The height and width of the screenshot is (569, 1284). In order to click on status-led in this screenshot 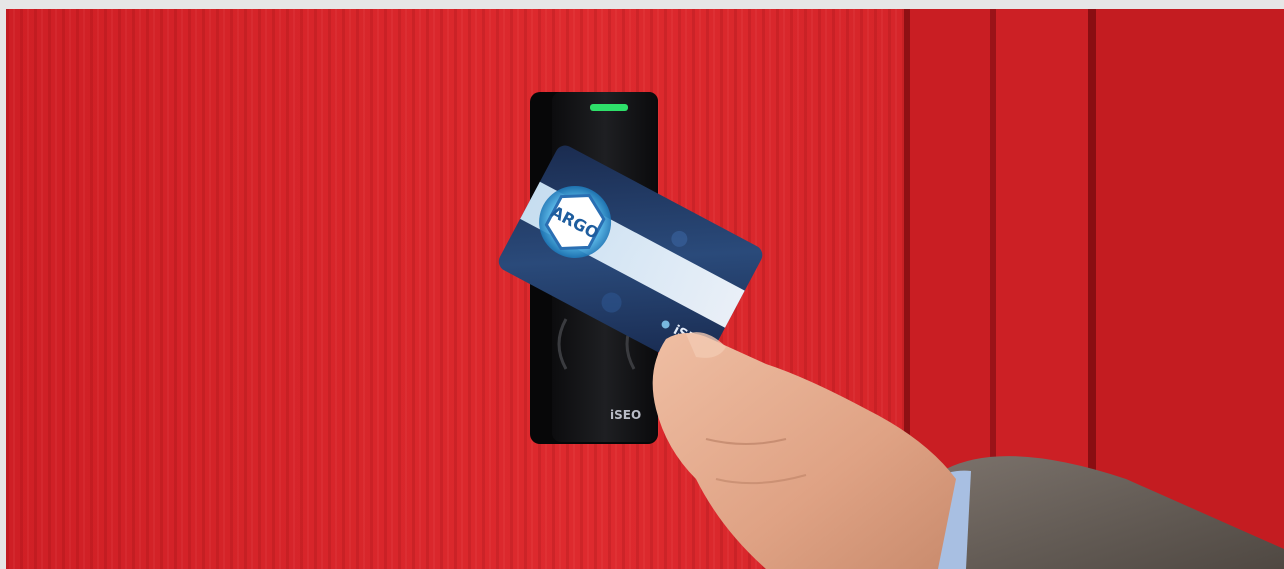, I will do `click(609, 107)`.